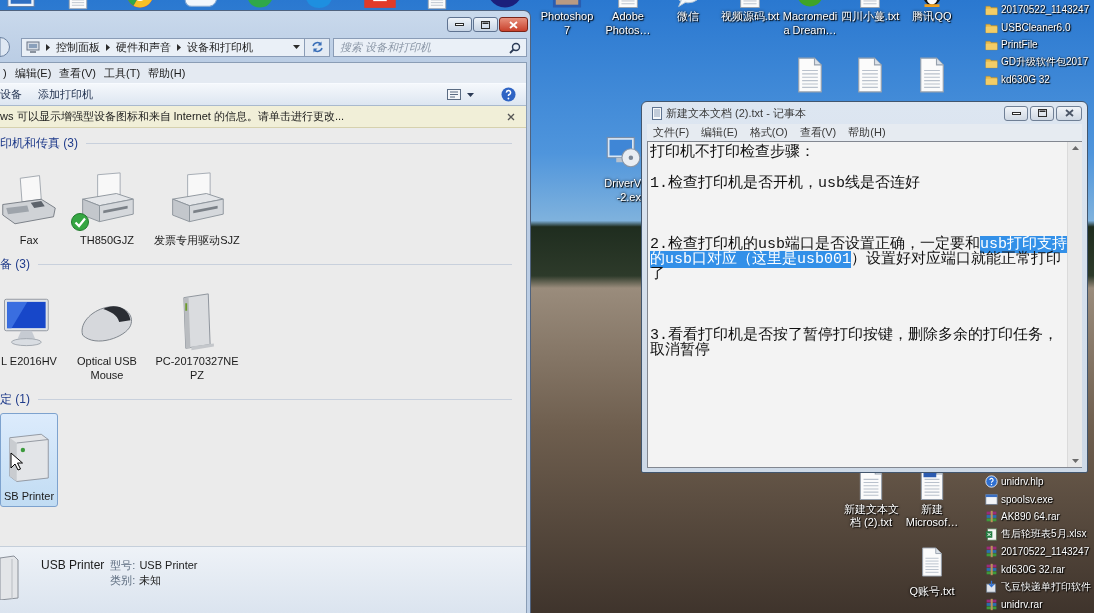  Describe the element at coordinates (220, 47) in the screenshot. I see `breadcrumb-item: 设备和打印机` at that location.